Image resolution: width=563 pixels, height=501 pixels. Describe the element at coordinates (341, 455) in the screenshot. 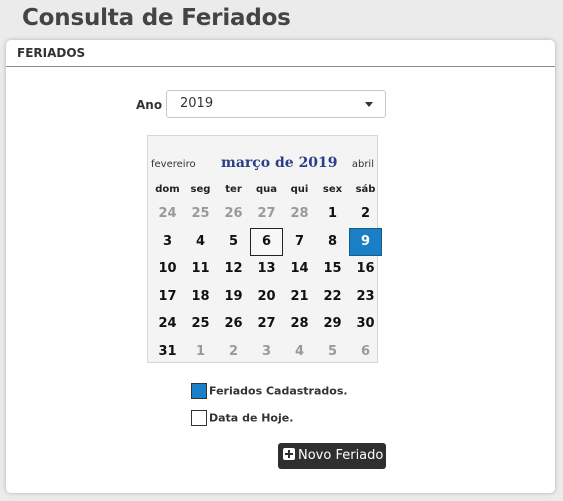

I see `new-holiday-label: Novo Feriado` at that location.